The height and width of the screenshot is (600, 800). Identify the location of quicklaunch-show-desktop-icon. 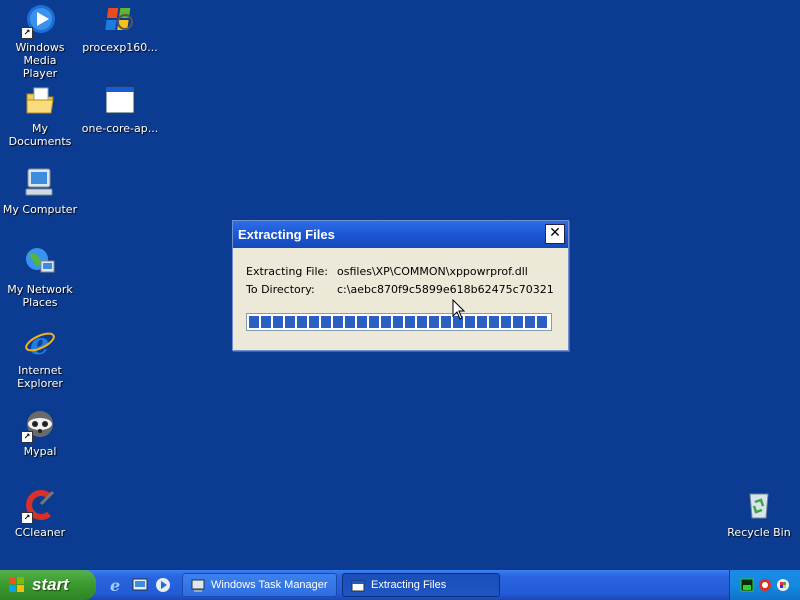
(140, 585).